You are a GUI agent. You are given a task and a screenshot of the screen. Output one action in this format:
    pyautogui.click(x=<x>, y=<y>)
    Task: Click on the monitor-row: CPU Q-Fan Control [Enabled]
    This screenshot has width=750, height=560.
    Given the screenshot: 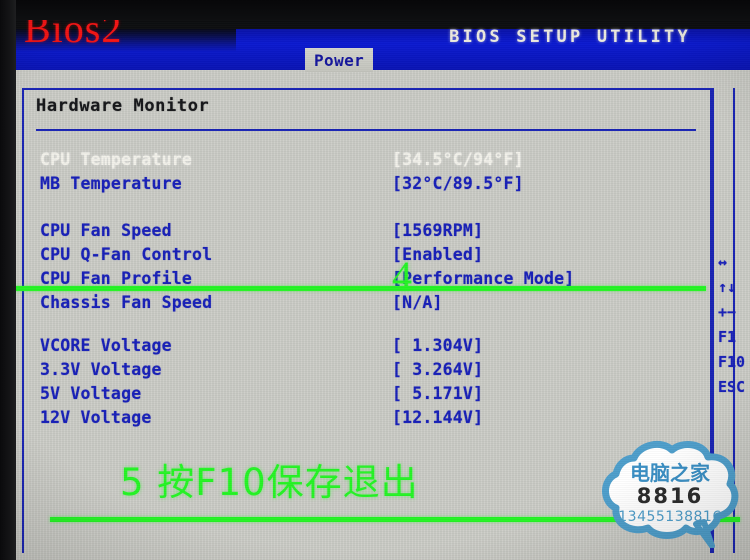 What is the action you would take?
    pyautogui.click(x=370, y=254)
    